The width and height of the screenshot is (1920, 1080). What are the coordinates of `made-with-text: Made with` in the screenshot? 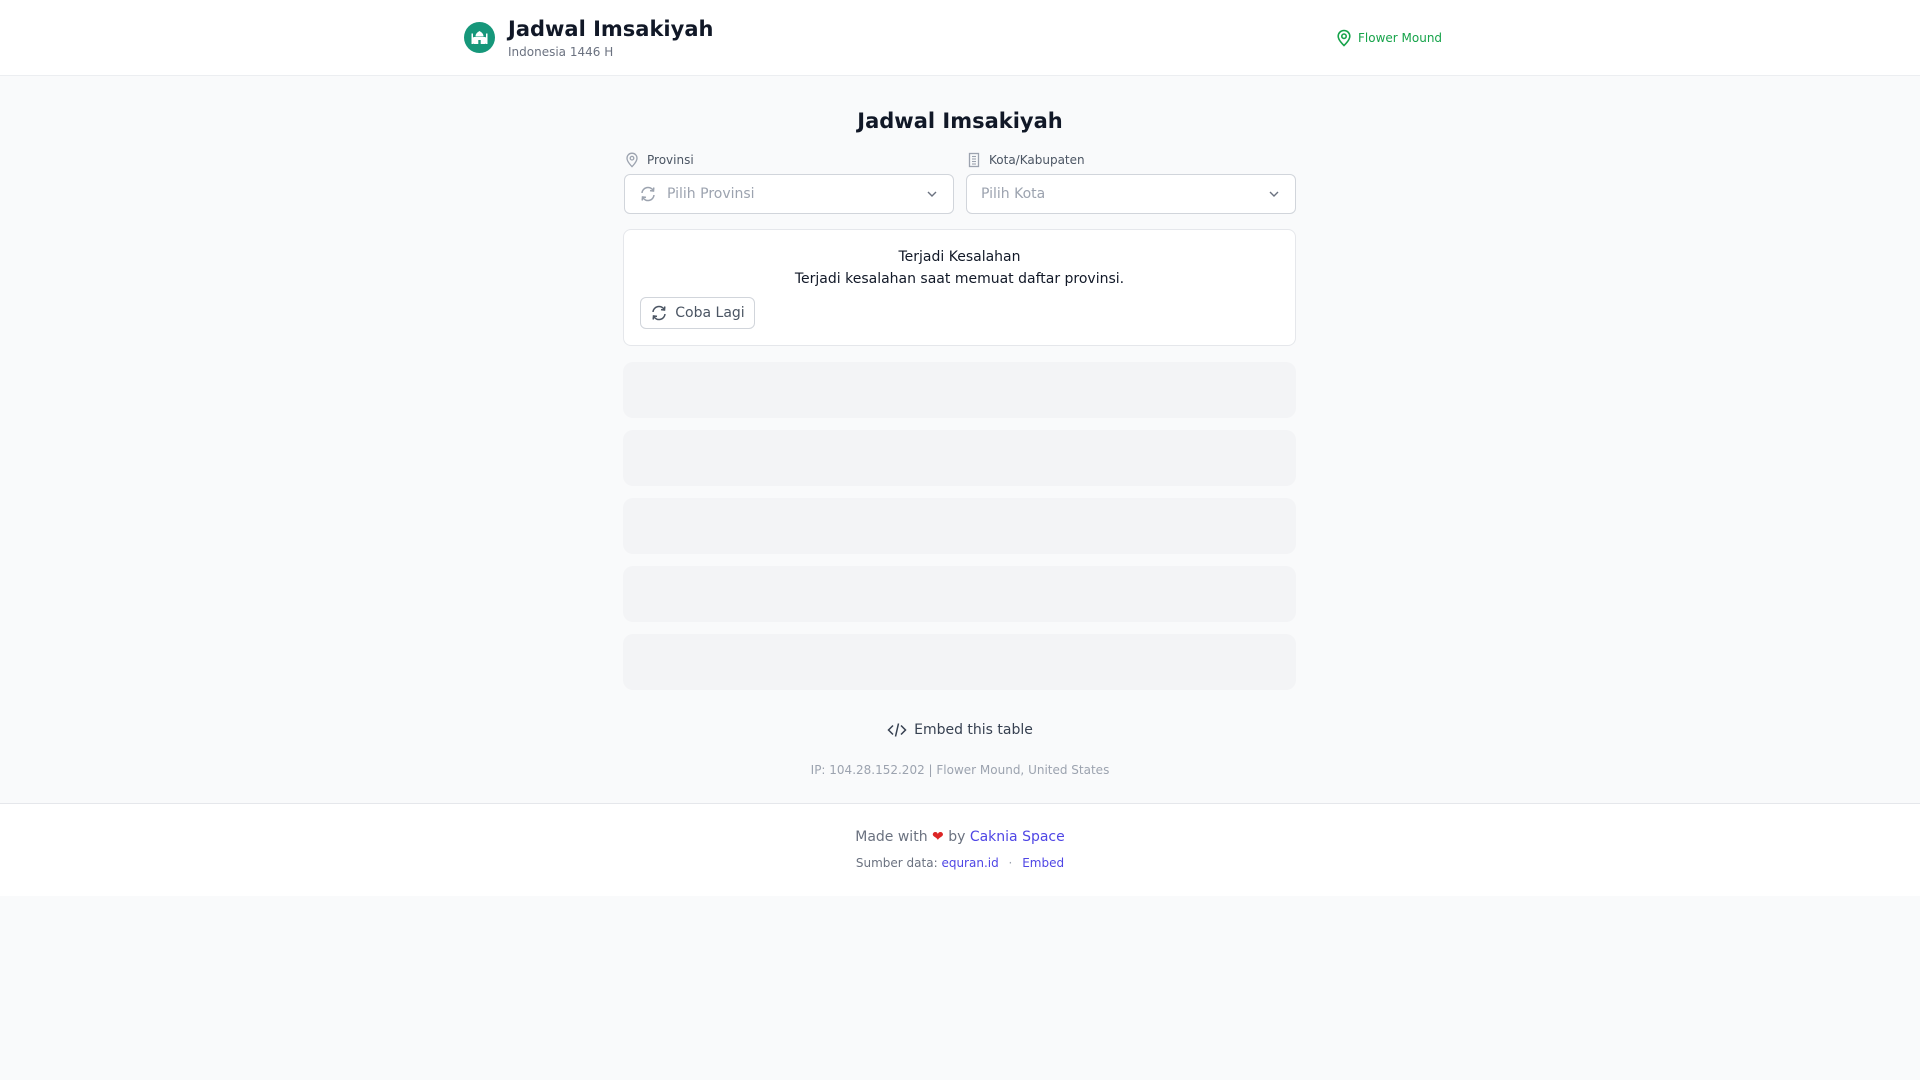 It's located at (891, 837).